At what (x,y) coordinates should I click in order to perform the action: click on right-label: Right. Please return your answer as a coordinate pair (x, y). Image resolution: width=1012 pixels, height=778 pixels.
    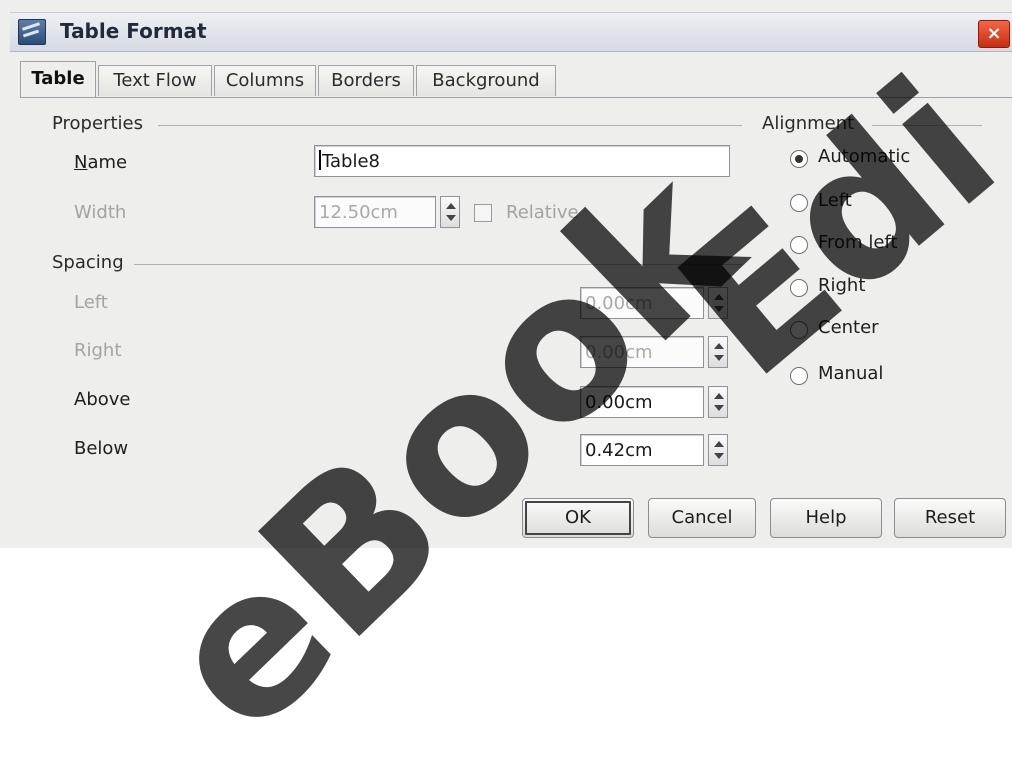
    Looking at the image, I should click on (98, 350).